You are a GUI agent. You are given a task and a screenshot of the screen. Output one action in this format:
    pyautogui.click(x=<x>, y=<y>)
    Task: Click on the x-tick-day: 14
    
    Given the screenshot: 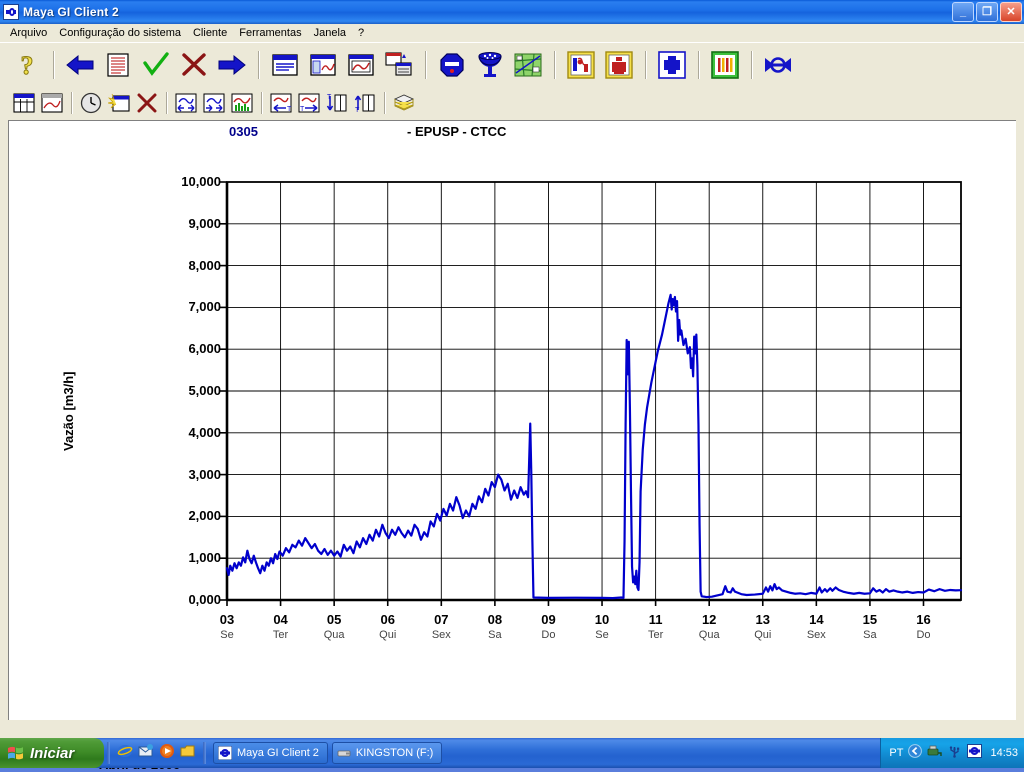 What is the action you would take?
    pyautogui.click(x=816, y=619)
    